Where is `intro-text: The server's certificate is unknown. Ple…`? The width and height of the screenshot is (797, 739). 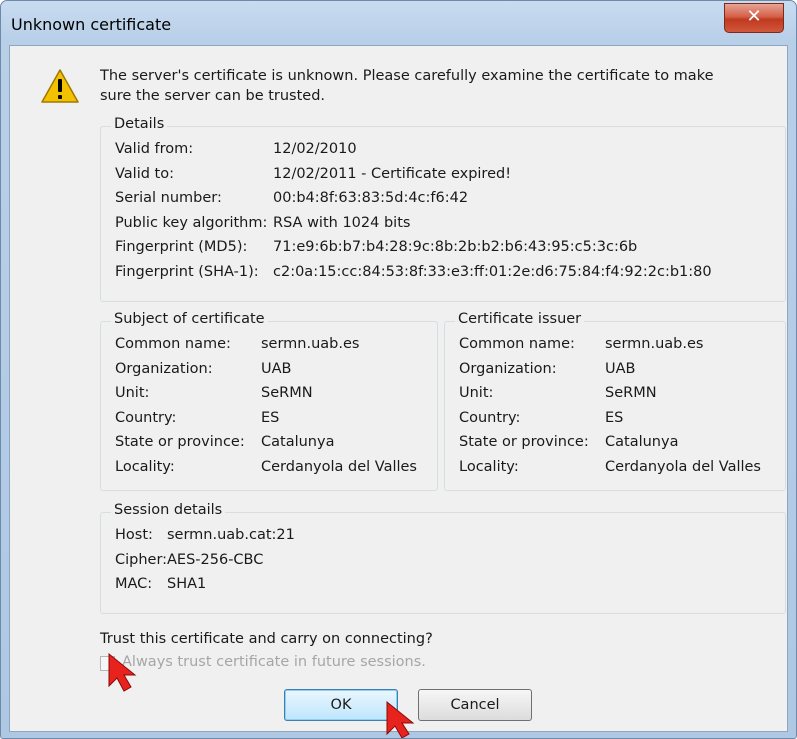
intro-text: The server's certificate is unknown. Ple… is located at coordinates (407, 86).